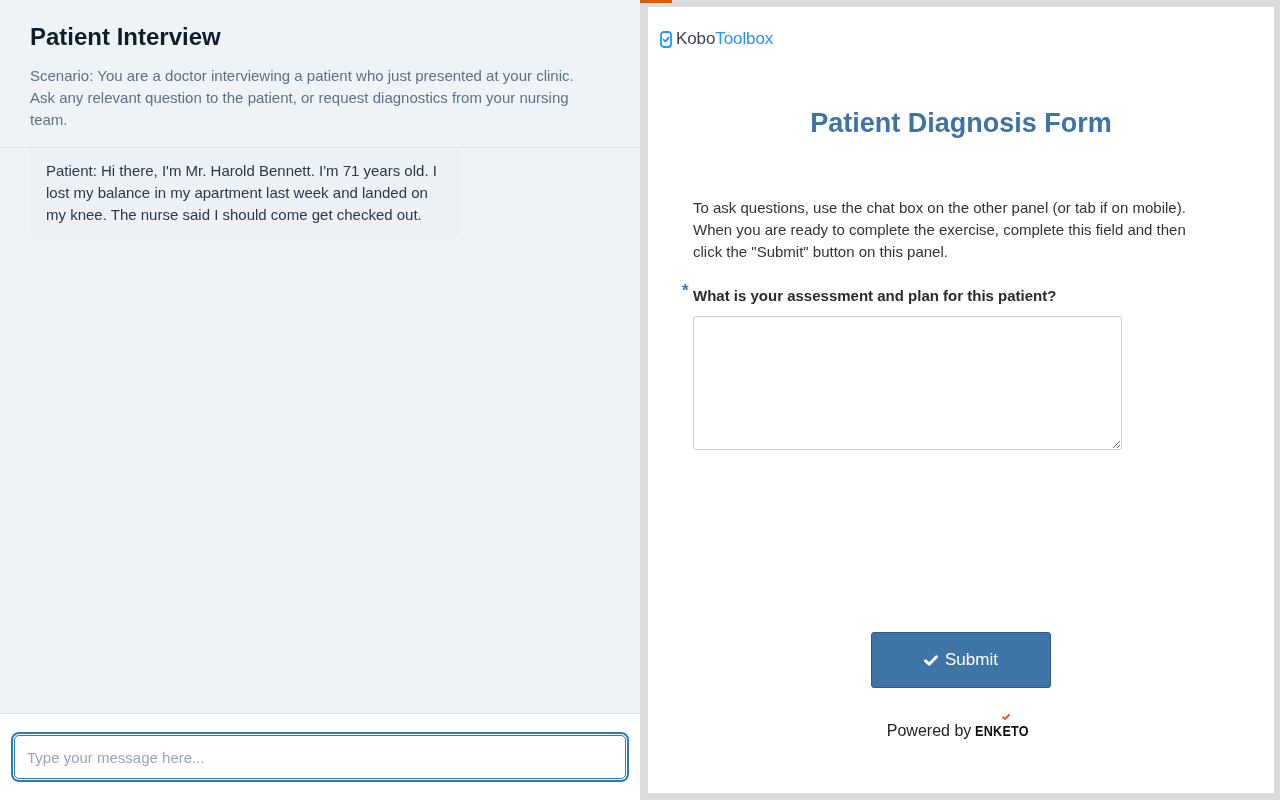 Image resolution: width=1280 pixels, height=800 pixels. Describe the element at coordinates (940, 230) in the screenshot. I see `instructions-text: To ask questions, use the chat box on the other panel (or tab if on mobile). When you are ready to complete the exercise, complete this field and then click the "Submit" button on this panel.` at that location.